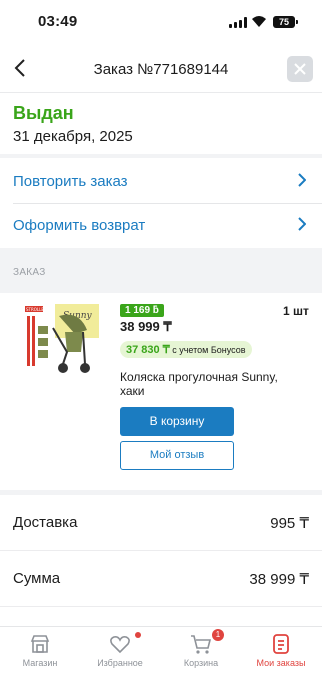 Image resolution: width=322 pixels, height=699 pixels. I want to click on page-title: Заказ №771689144, so click(161, 69).